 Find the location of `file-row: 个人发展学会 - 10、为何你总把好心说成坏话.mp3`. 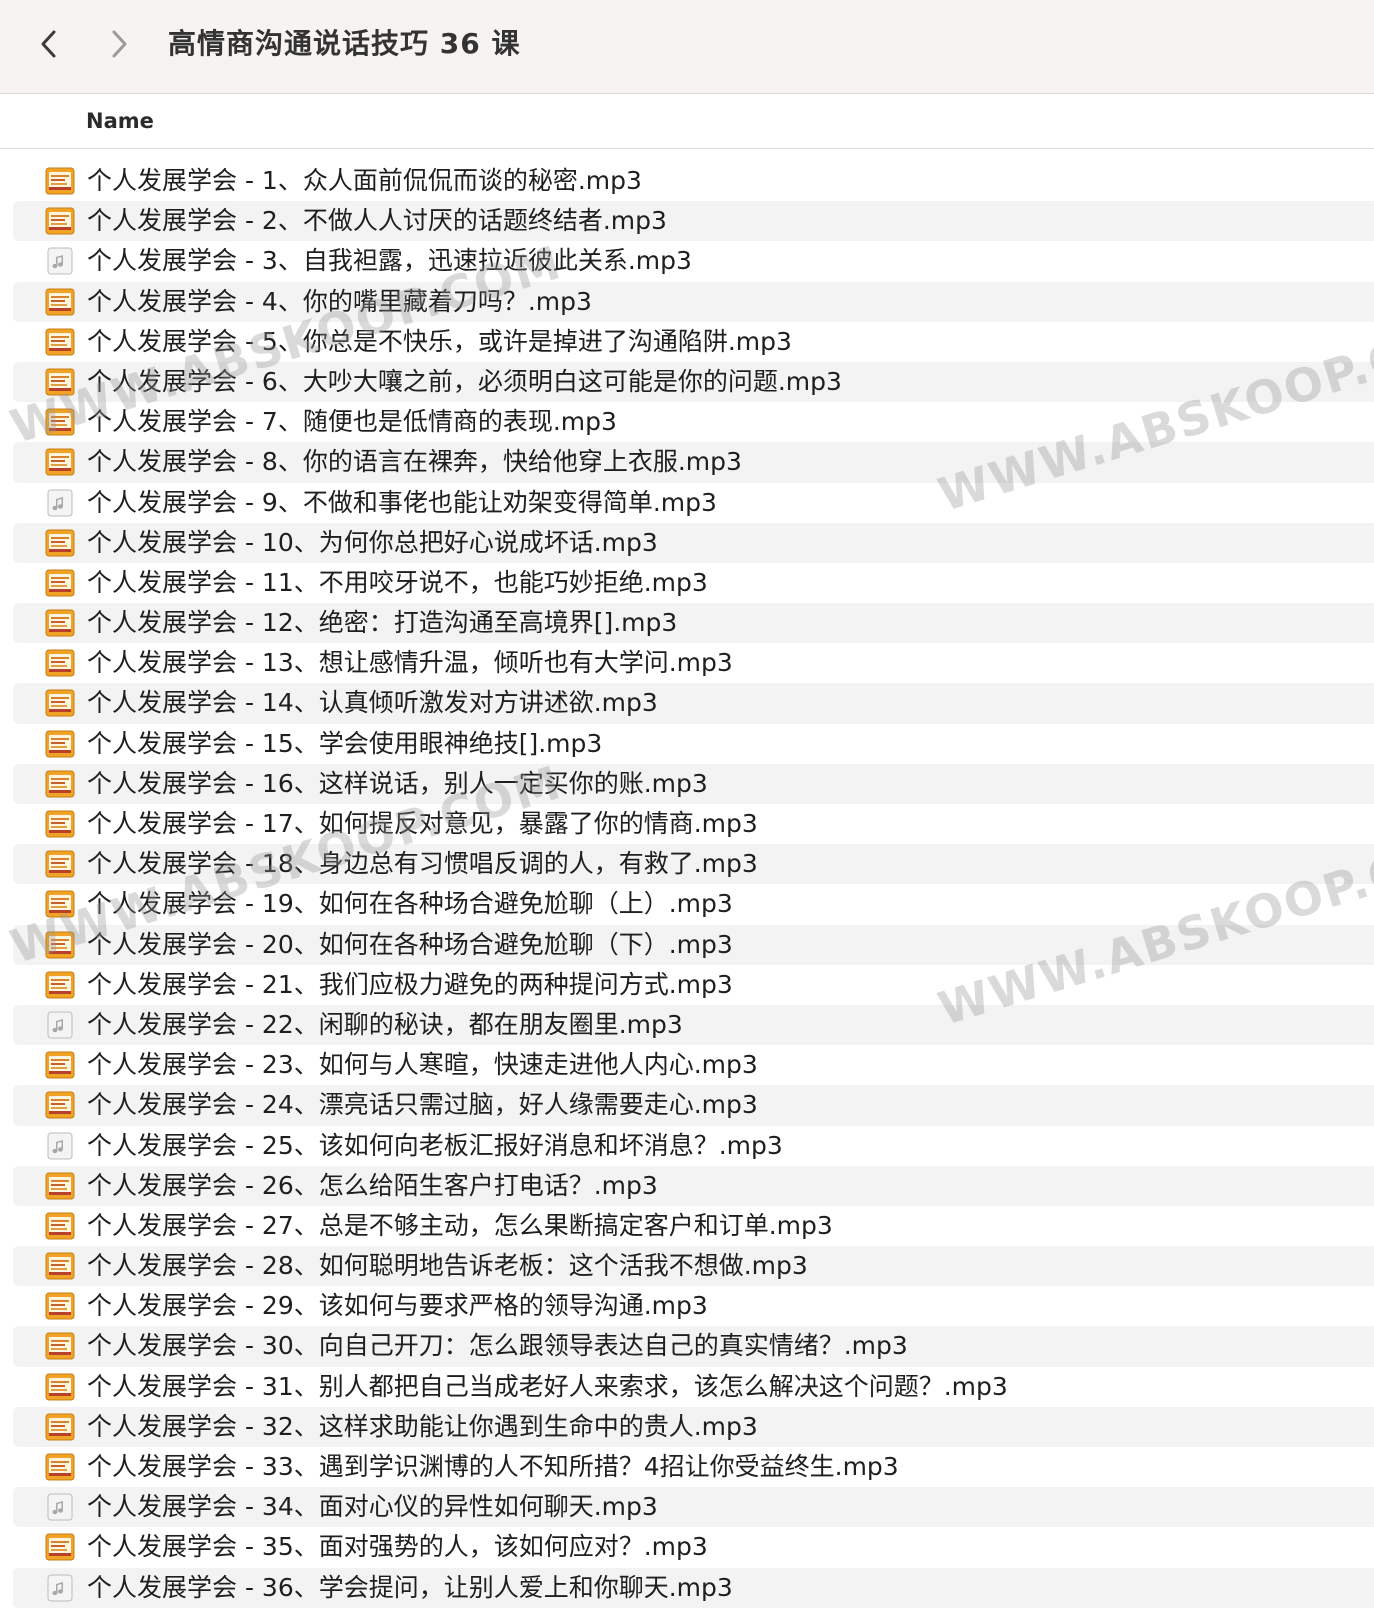

file-row: 个人发展学会 - 10、为何你总把好心说成坏话.mp3 is located at coordinates (693, 542).